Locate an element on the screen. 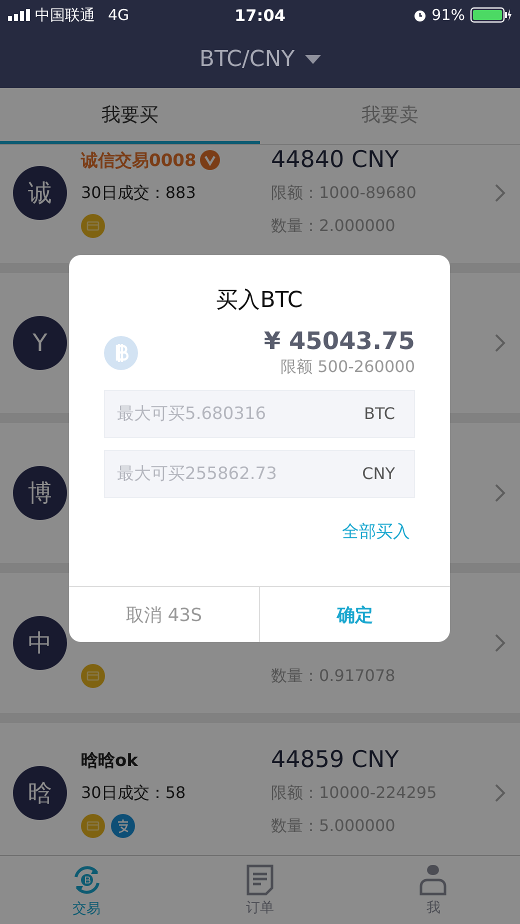  quantity: 数量：5.000000 is located at coordinates (333, 826).